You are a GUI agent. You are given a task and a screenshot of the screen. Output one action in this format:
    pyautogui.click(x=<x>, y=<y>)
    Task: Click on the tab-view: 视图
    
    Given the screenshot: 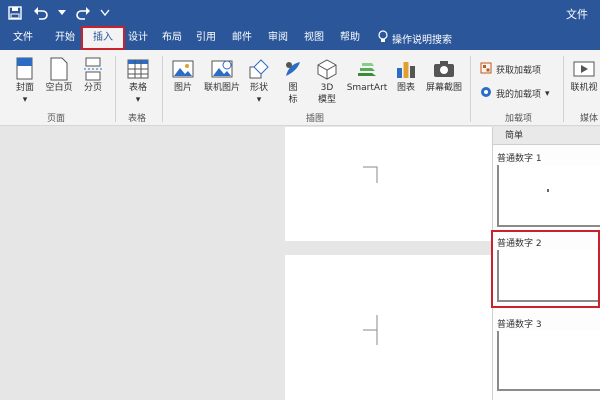 What is the action you would take?
    pyautogui.click(x=314, y=38)
    